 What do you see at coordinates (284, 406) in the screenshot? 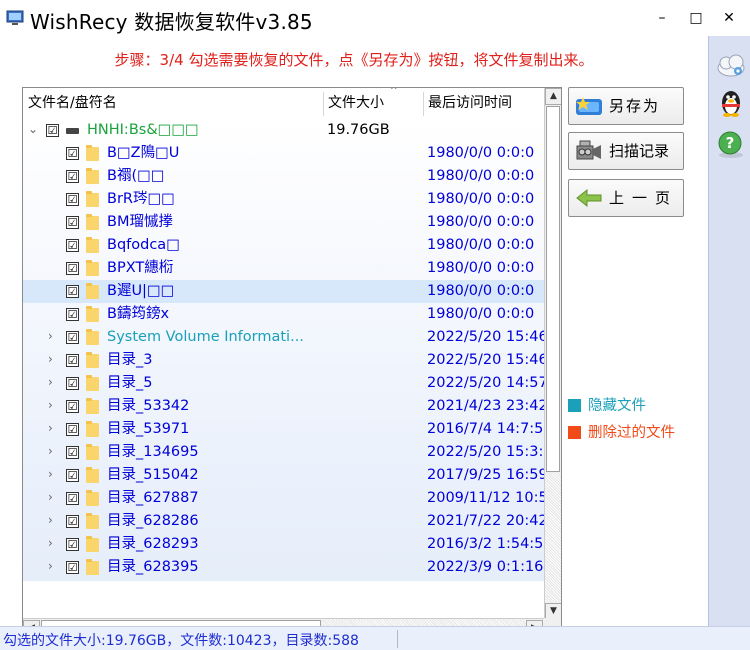
I see `tree-row: › ☑ 目录_53342 2021/4/23 23:42` at bounding box center [284, 406].